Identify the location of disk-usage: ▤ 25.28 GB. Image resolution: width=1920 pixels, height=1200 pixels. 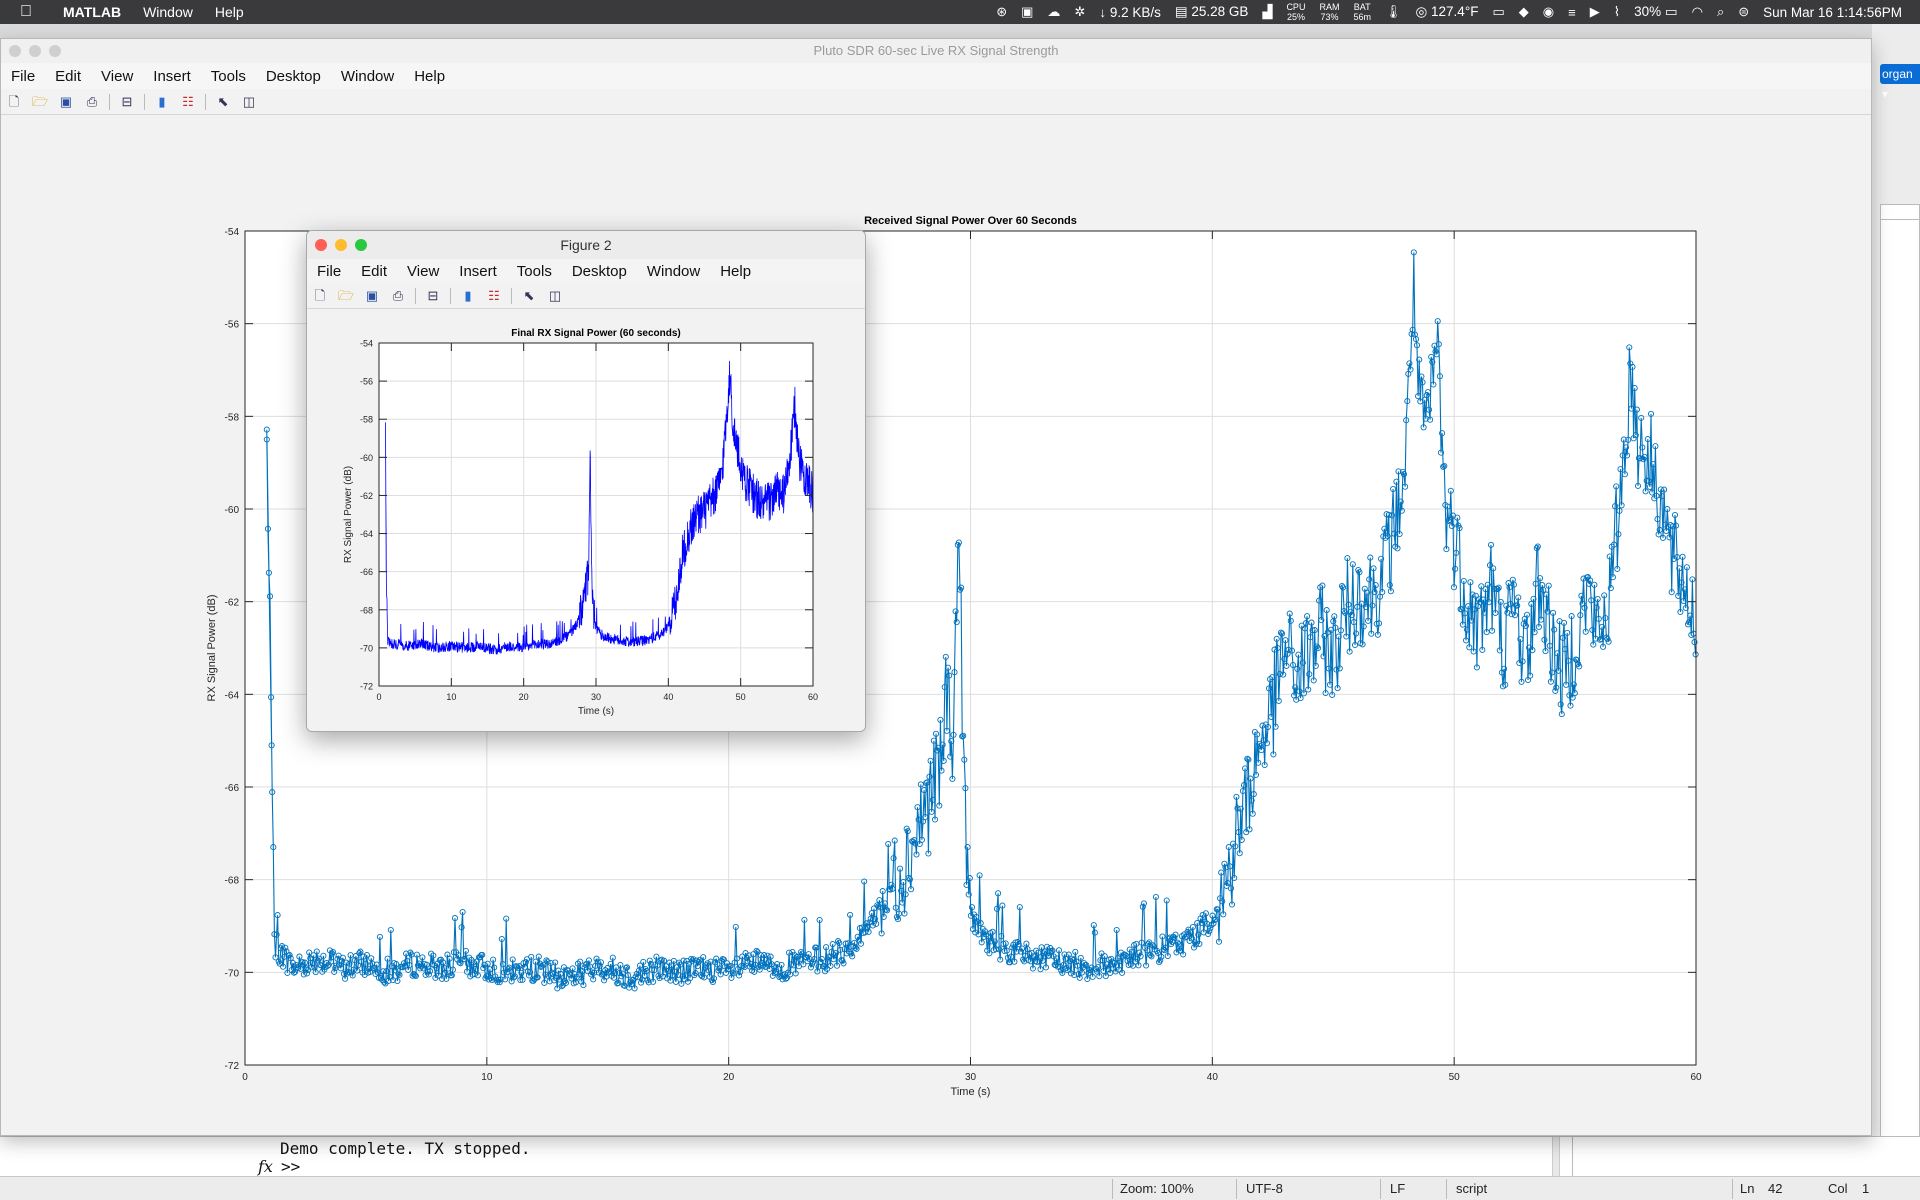
(1212, 12).